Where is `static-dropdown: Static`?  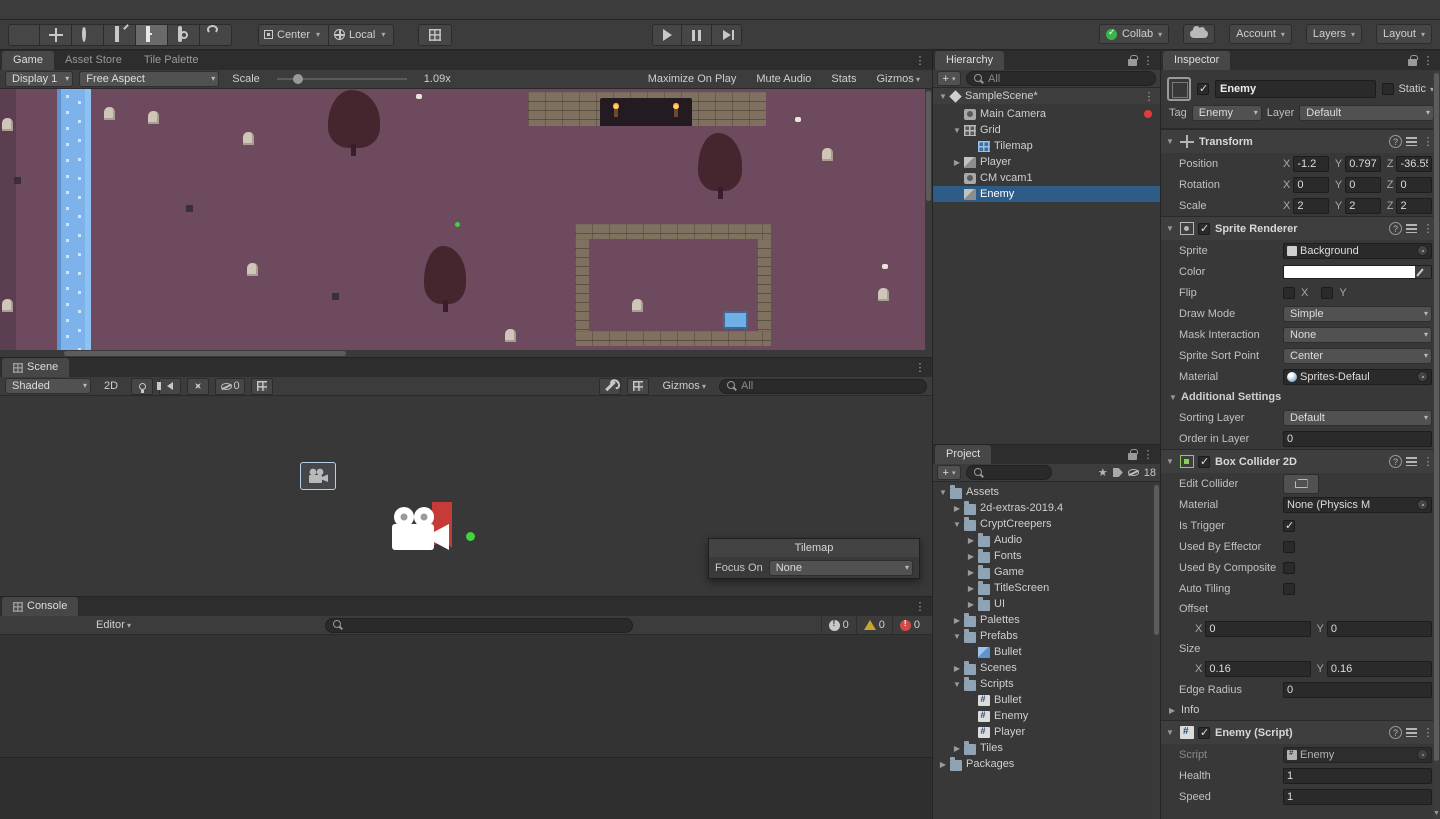 static-dropdown: Static is located at coordinates (1408, 89).